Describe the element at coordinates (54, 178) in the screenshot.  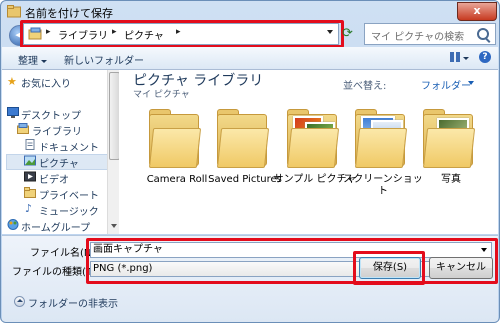
I see `nav-item-videos: ビデオ` at that location.